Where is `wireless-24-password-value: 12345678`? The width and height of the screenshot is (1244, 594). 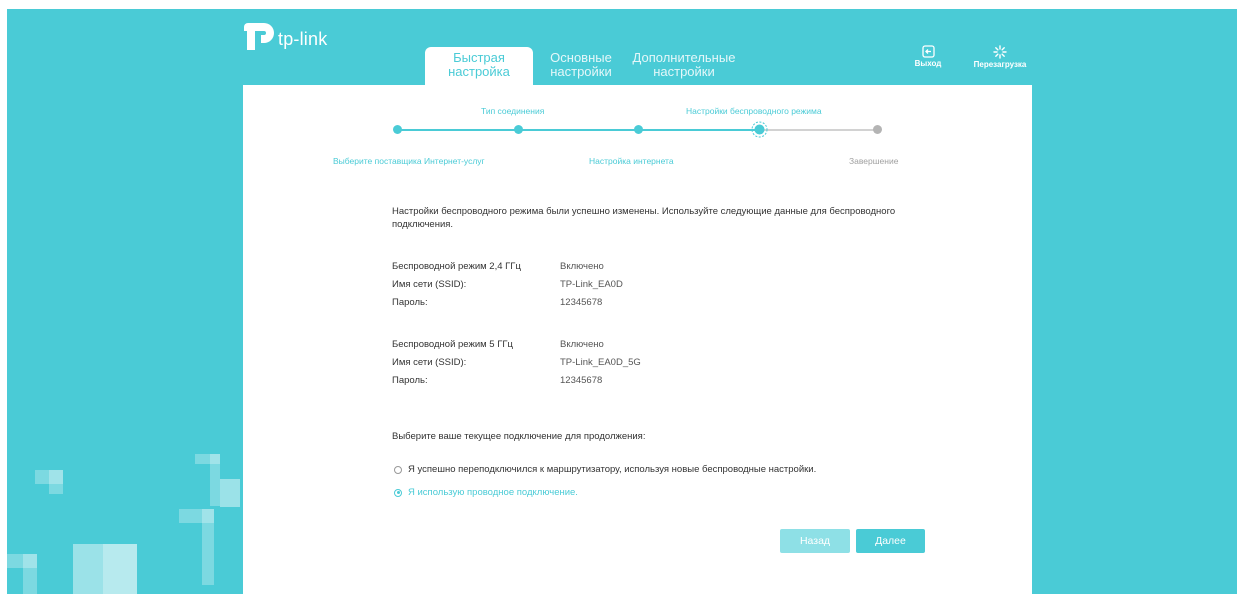
wireless-24-password-value: 12345678 is located at coordinates (581, 302).